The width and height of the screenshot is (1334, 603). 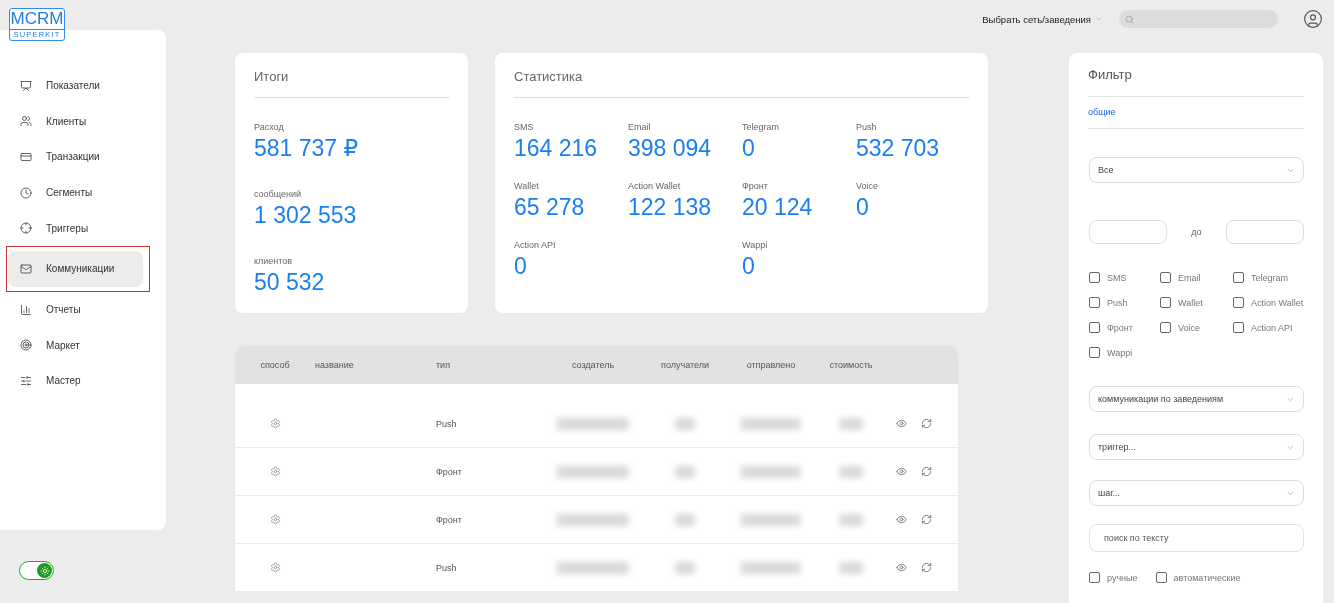 What do you see at coordinates (75, 381) in the screenshot?
I see `nav-item: Мастер` at bounding box center [75, 381].